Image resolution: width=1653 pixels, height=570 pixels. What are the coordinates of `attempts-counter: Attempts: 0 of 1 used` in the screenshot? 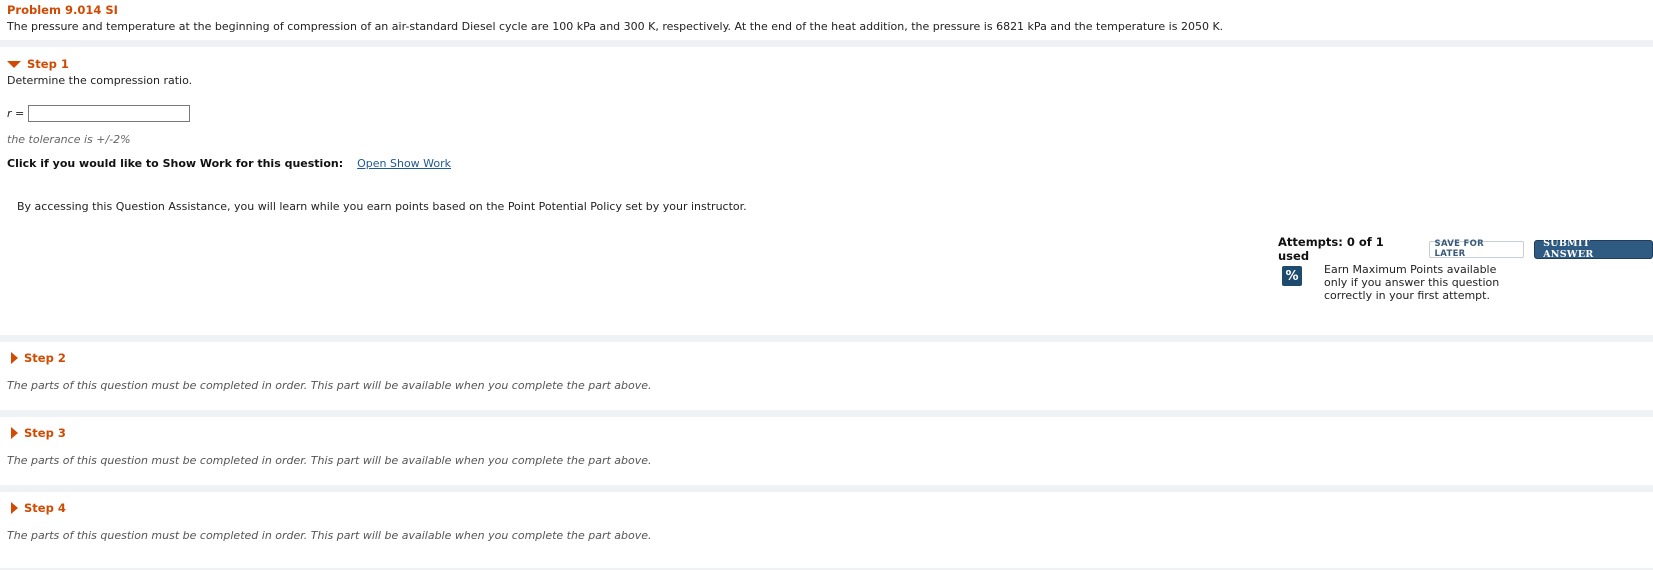 It's located at (1331, 249).